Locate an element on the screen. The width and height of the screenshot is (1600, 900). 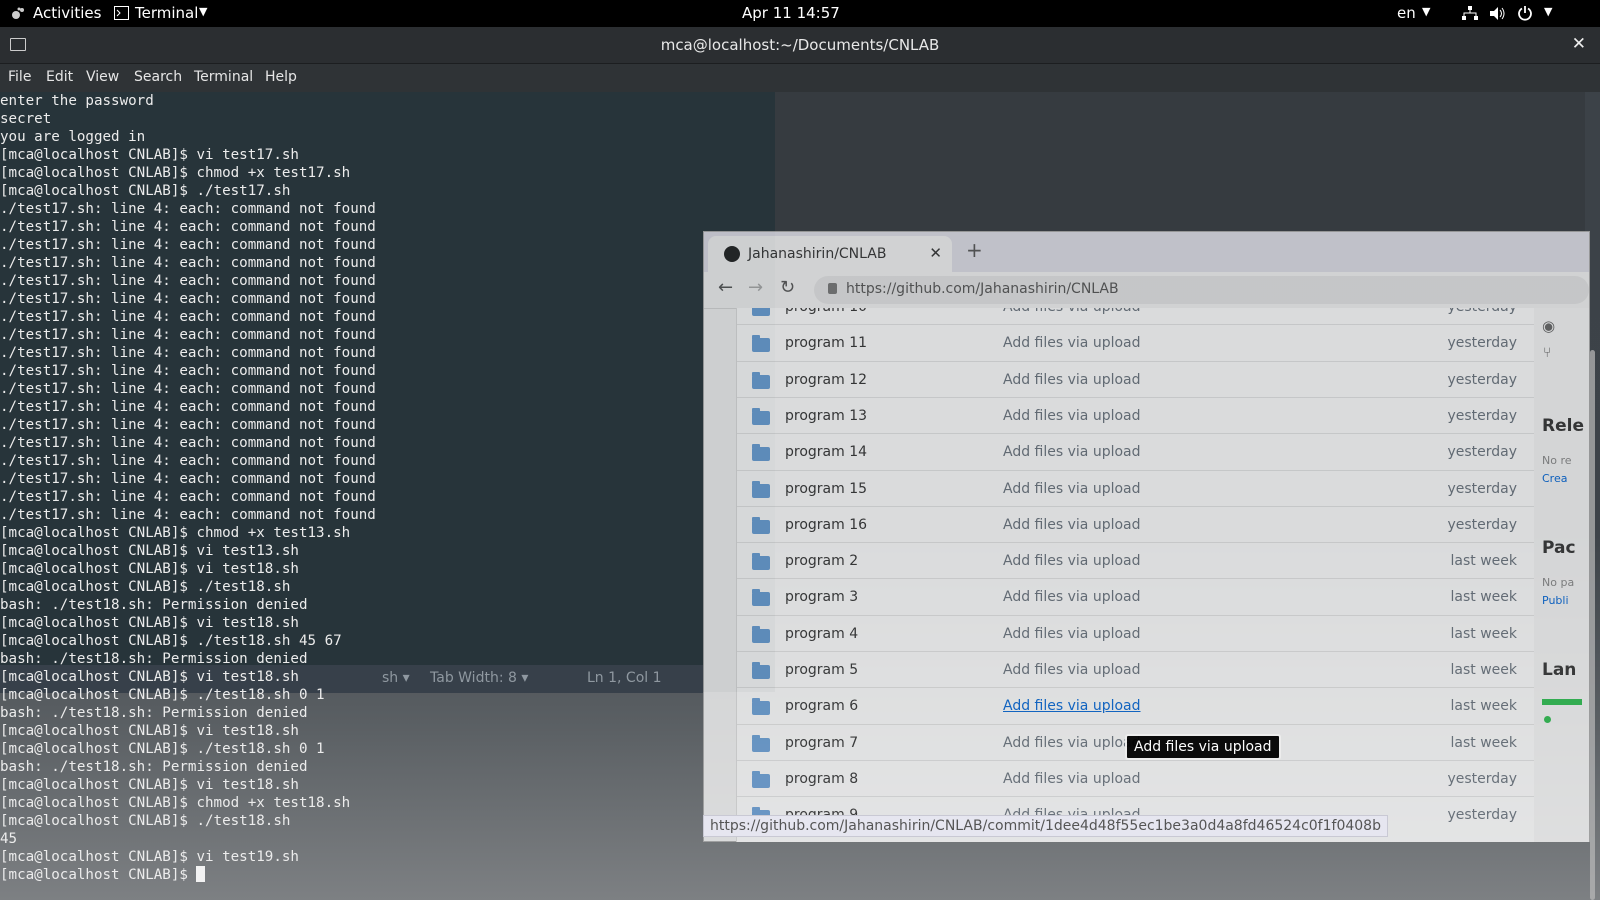
table-row: program 13 Add files via upload yesterday is located at coordinates (1136, 415).